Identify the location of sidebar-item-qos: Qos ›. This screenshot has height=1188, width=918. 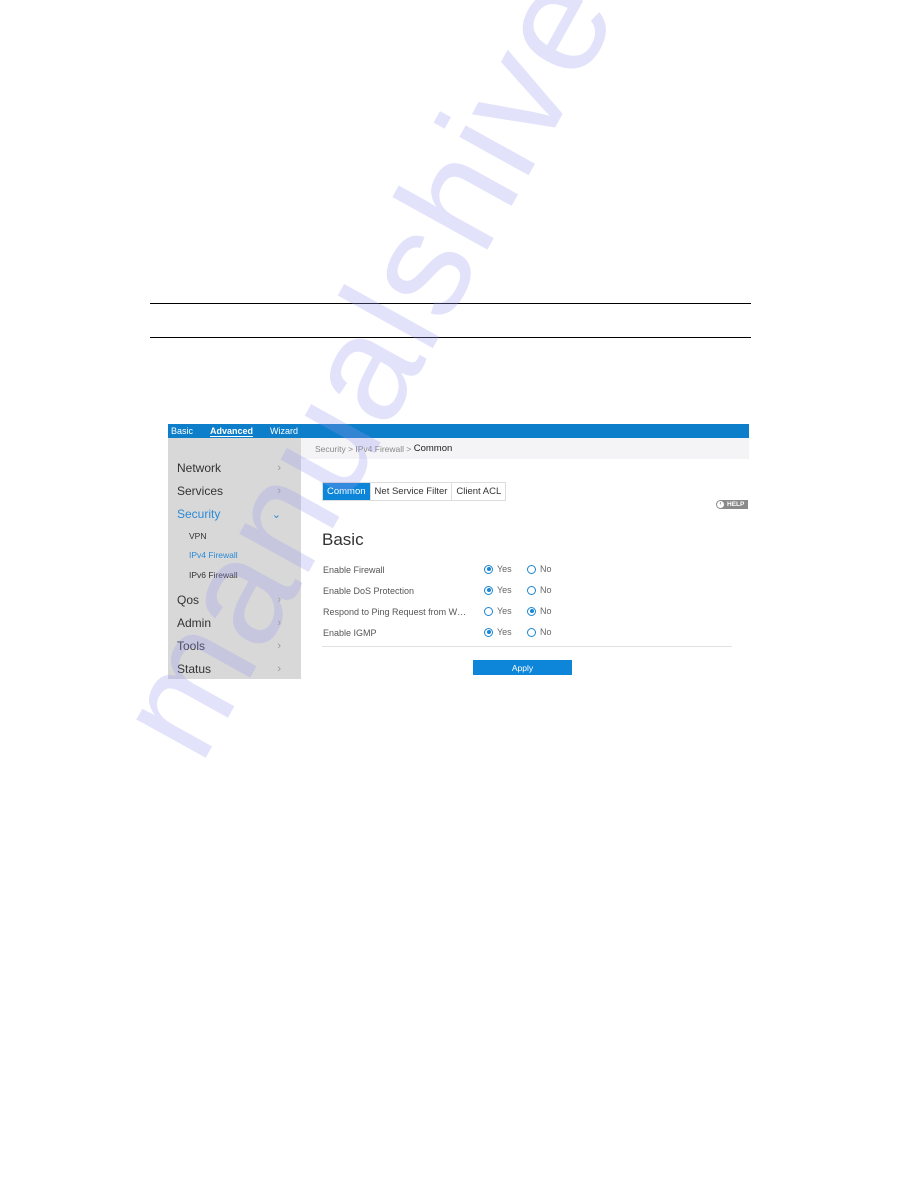
(236, 600).